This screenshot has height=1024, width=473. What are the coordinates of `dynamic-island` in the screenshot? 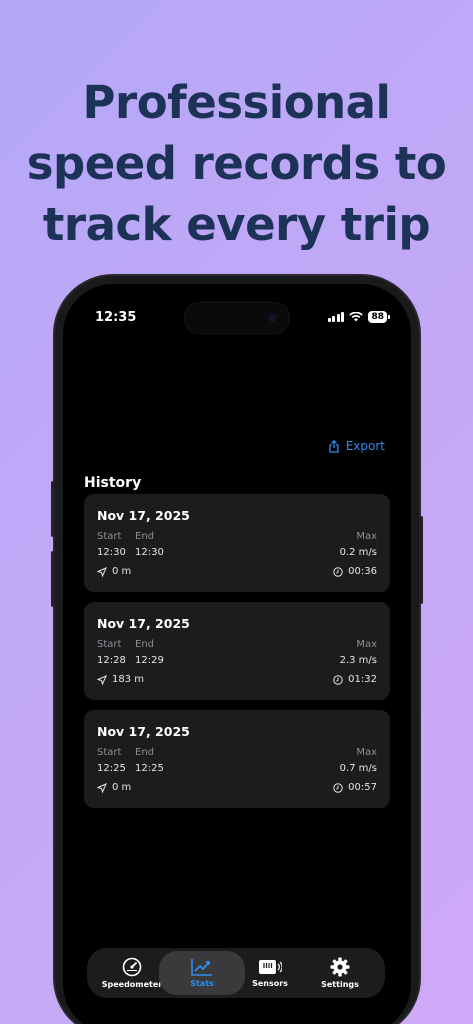 It's located at (237, 318).